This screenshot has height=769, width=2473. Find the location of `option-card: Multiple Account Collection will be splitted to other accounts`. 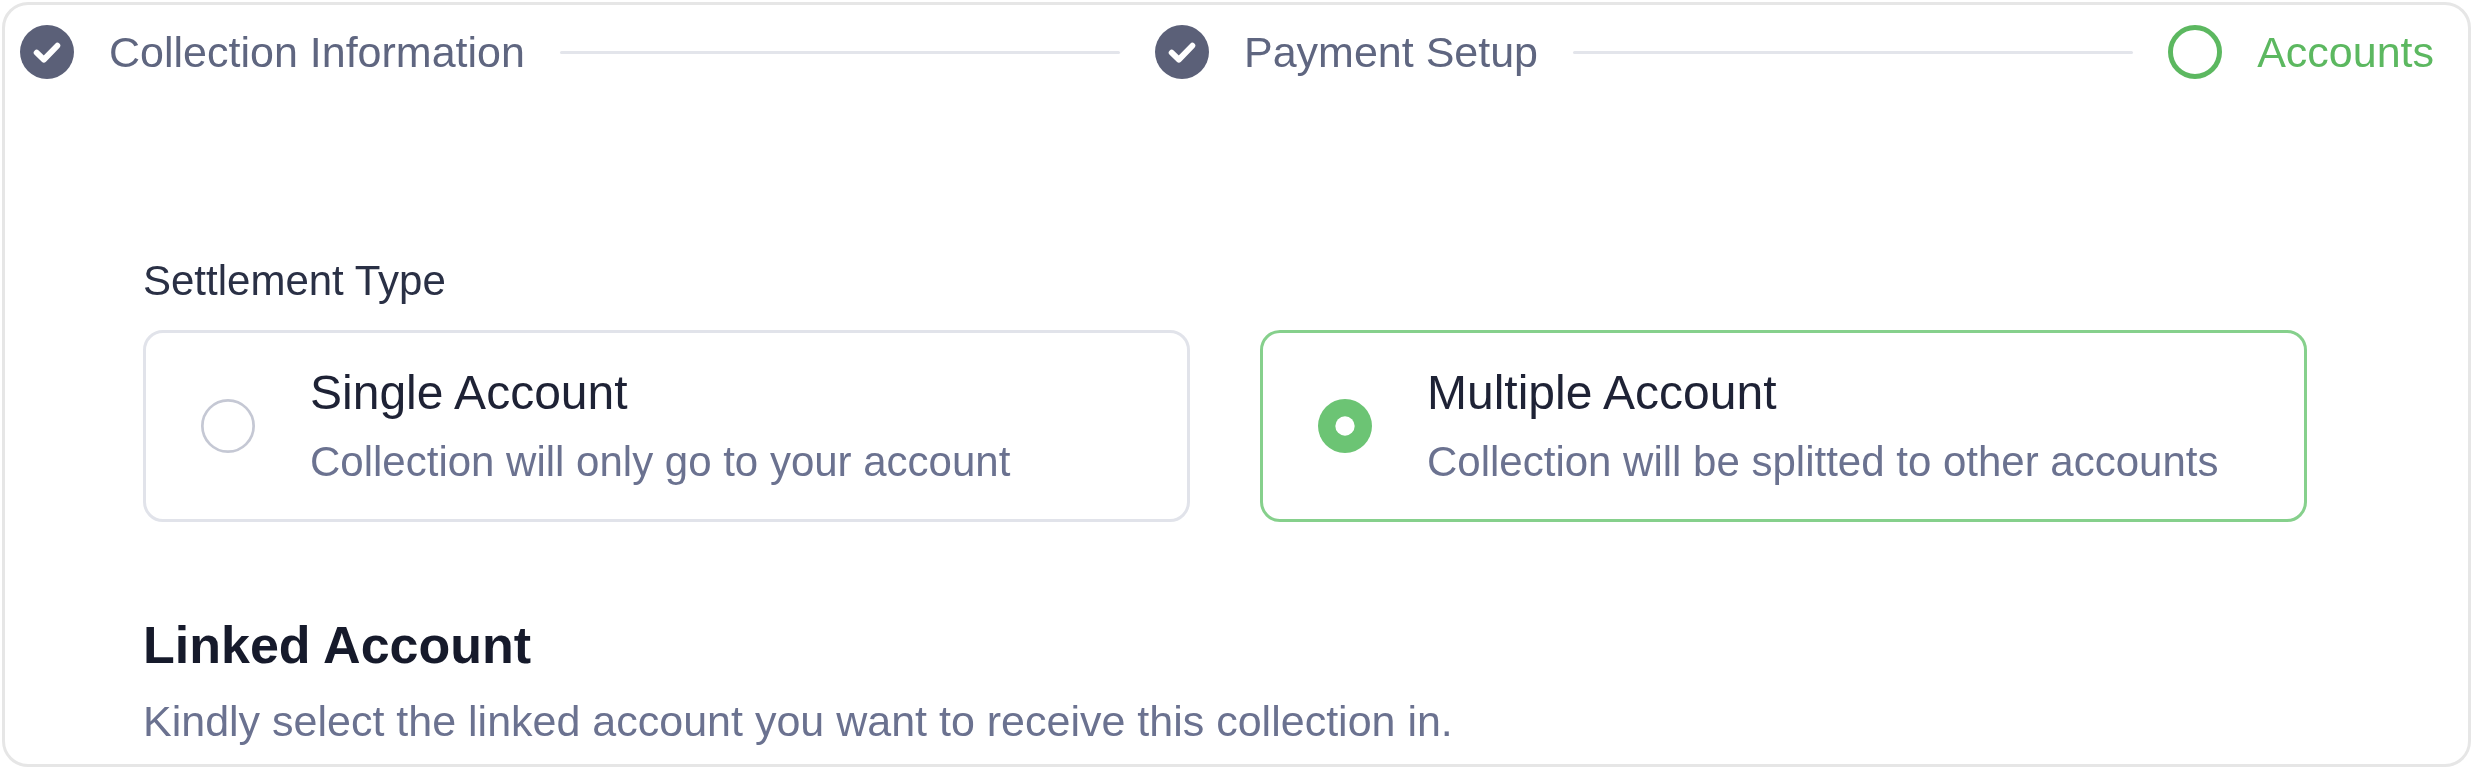

option-card: Multiple Account Collection will be splitted to other accounts is located at coordinates (1783, 426).